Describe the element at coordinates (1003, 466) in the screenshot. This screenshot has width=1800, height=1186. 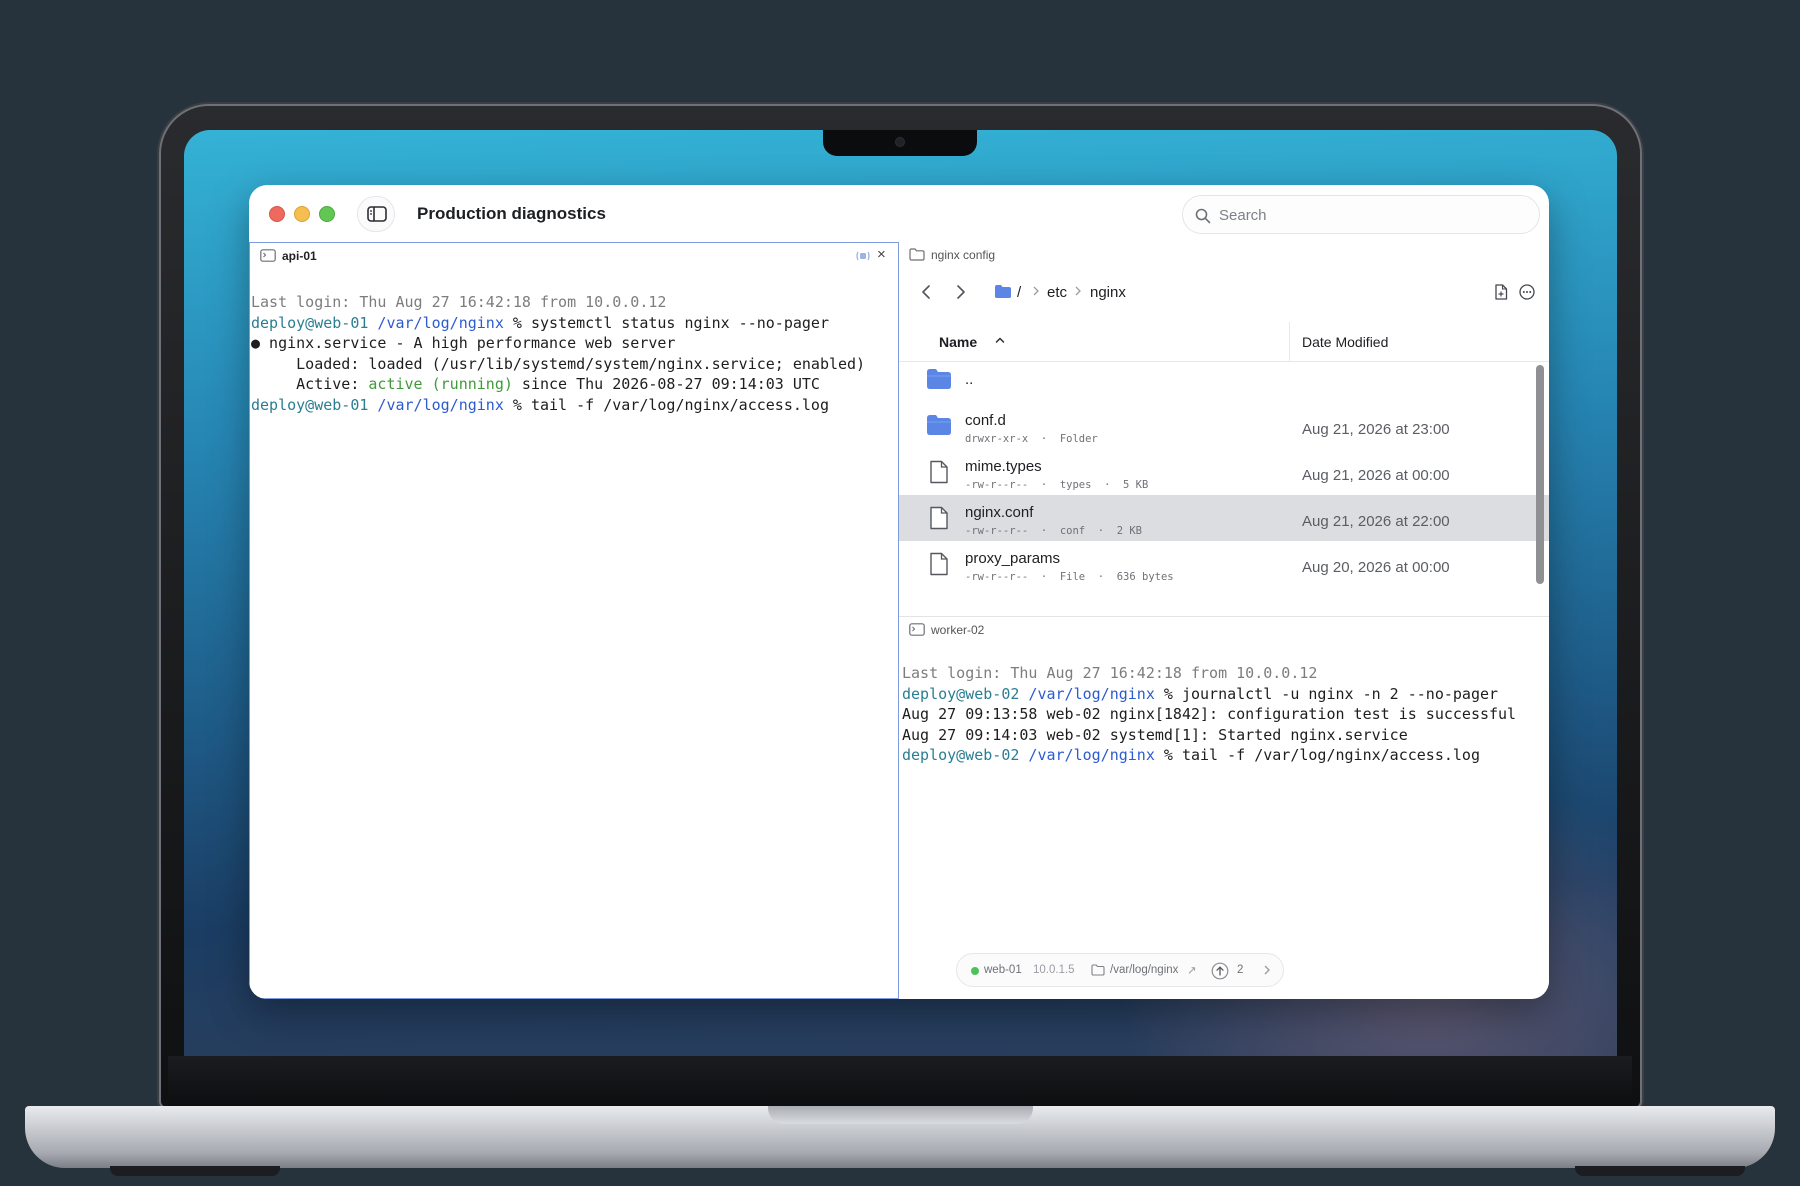
I see `file-name: mime.types` at that location.